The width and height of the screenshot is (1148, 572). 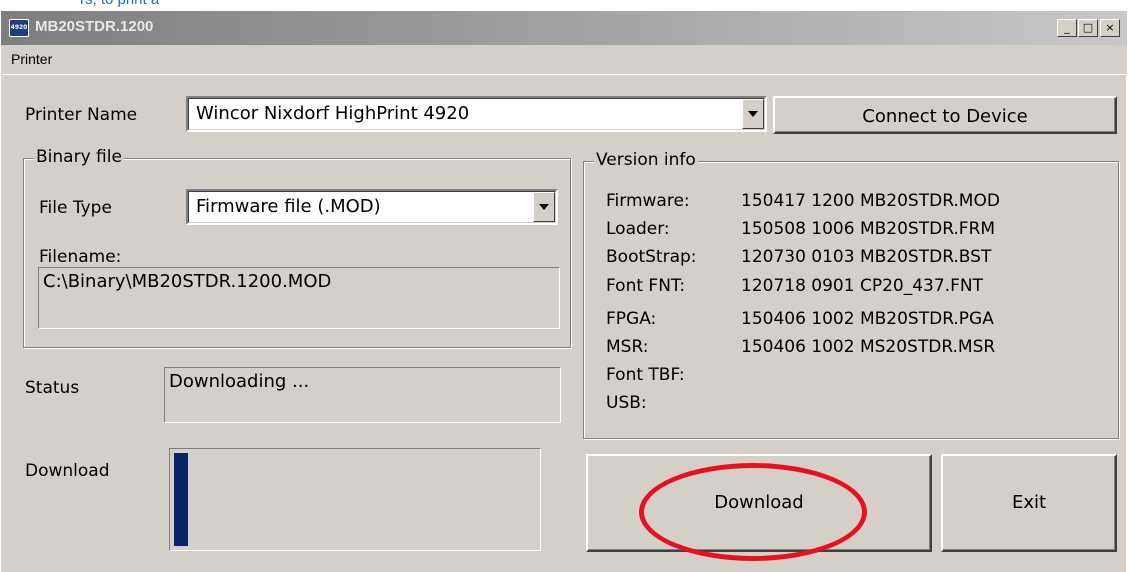 I want to click on version-key: BootStrap:, so click(x=651, y=257).